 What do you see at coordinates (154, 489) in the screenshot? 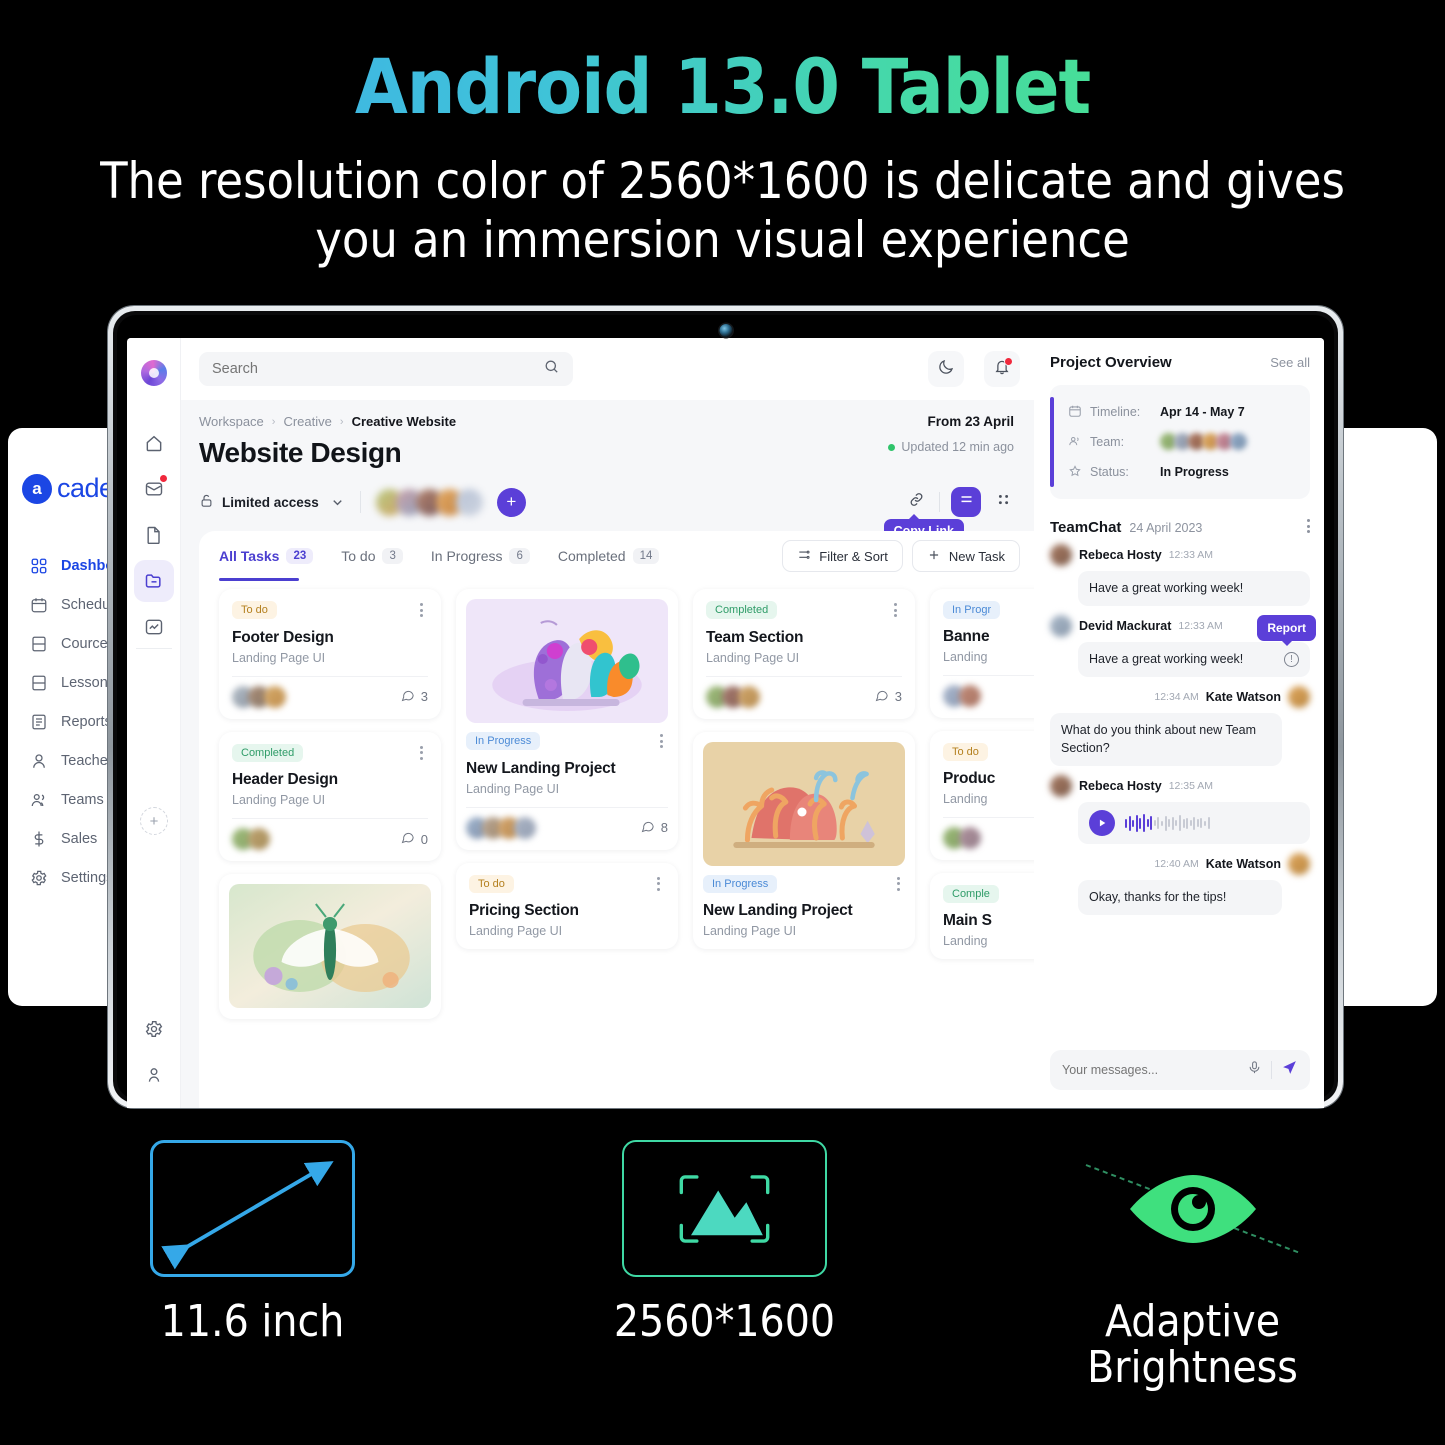
I see `rail-item-mail` at bounding box center [154, 489].